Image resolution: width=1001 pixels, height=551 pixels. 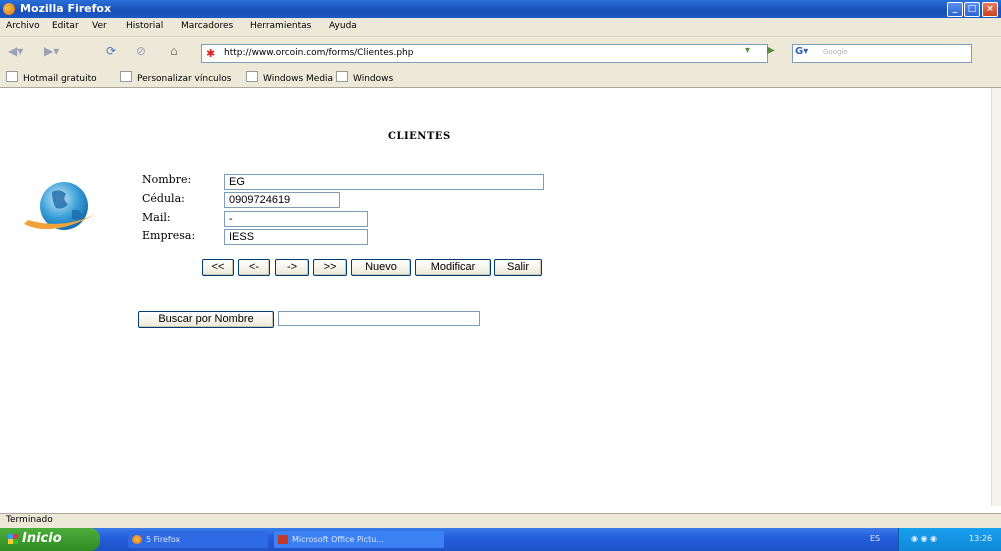 What do you see at coordinates (955, 9) in the screenshot?
I see `minimize-button: _` at bounding box center [955, 9].